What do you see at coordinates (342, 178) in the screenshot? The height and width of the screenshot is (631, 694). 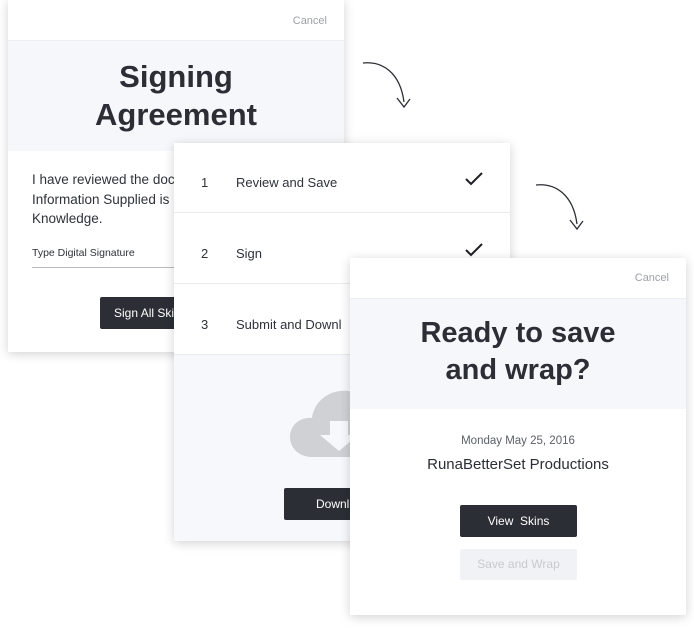 I see `step-item: 1 Review and Save` at bounding box center [342, 178].